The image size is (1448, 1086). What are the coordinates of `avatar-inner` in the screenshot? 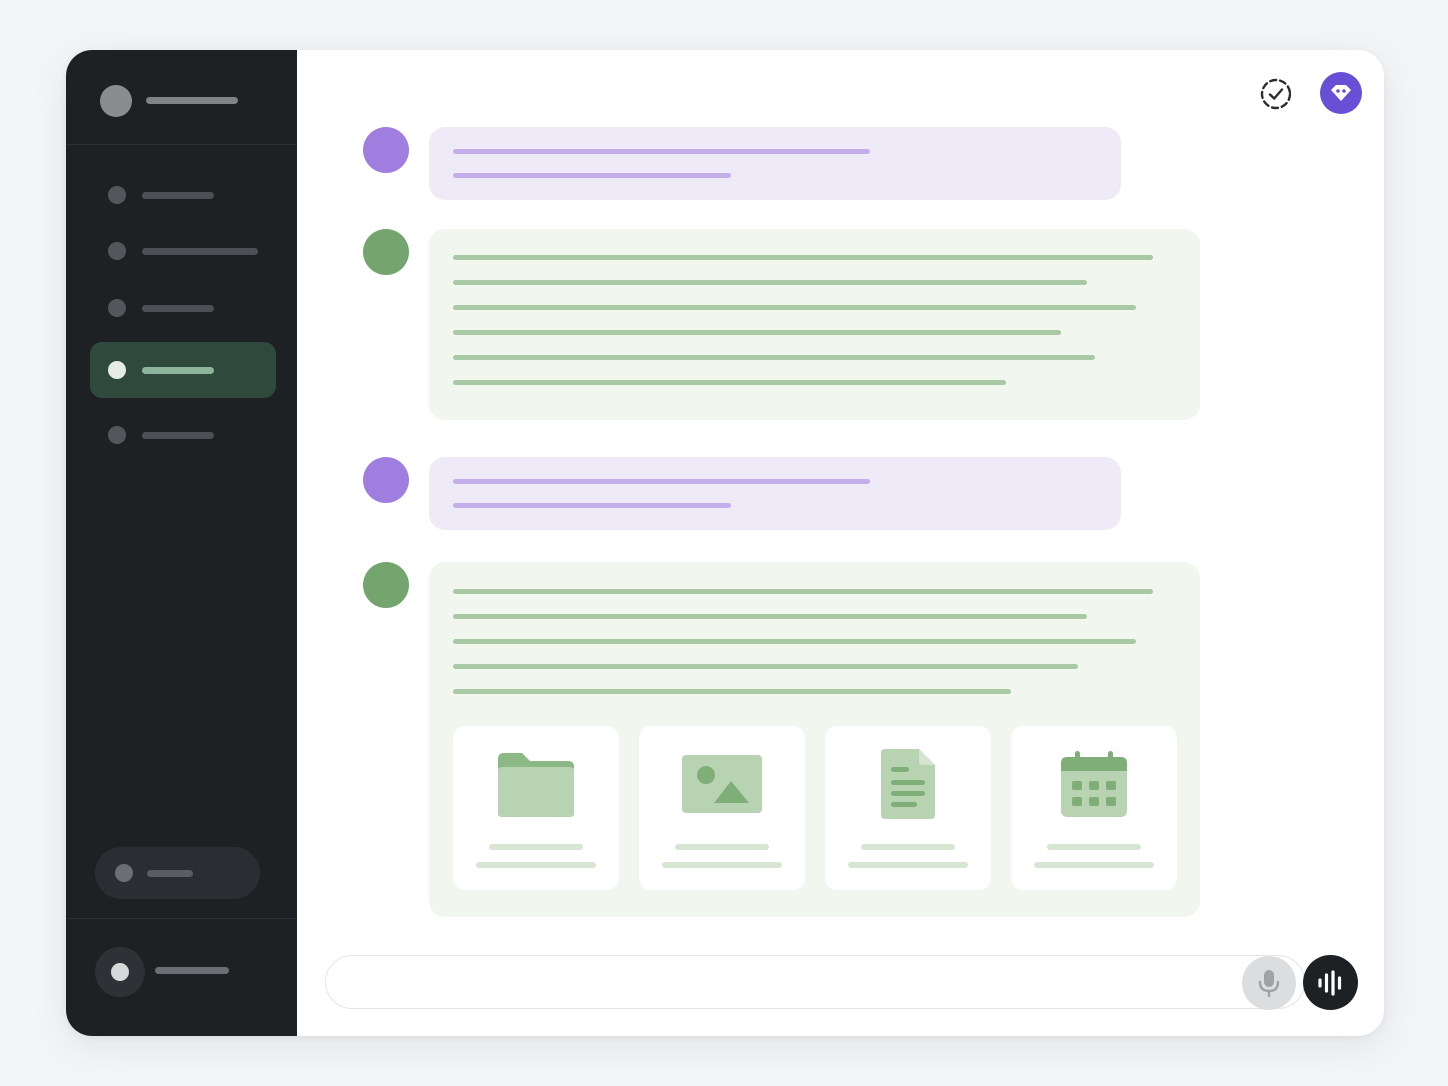 It's located at (120, 972).